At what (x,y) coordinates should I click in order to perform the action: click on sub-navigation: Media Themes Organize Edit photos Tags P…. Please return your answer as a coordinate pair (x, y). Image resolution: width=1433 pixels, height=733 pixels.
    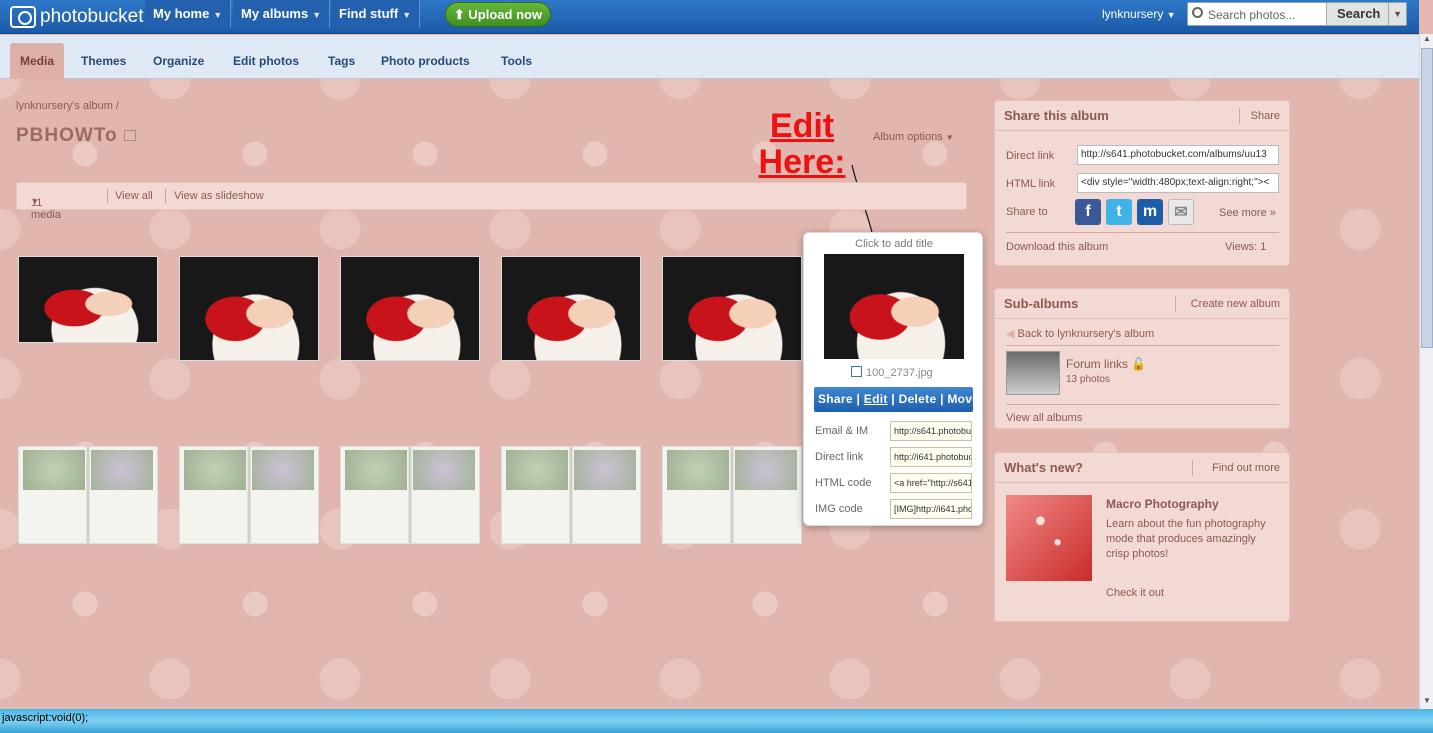
    Looking at the image, I should click on (709, 57).